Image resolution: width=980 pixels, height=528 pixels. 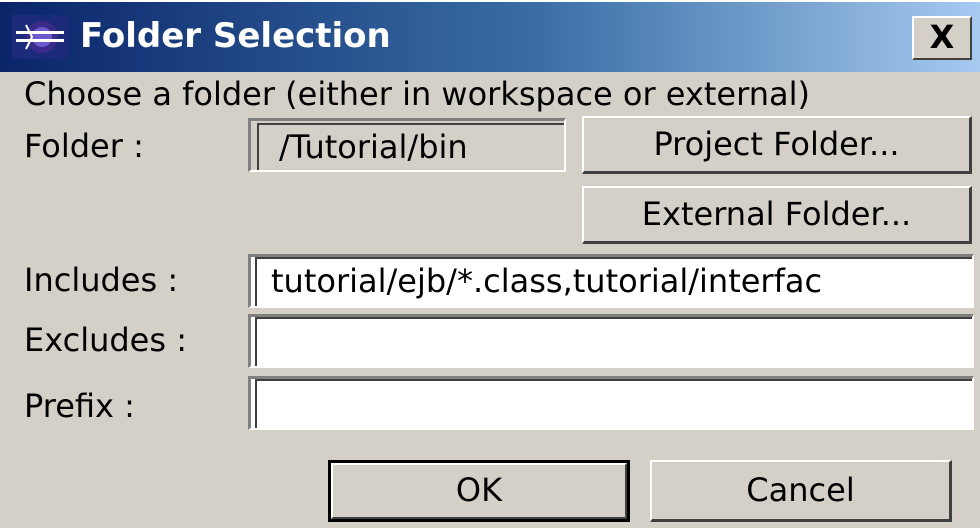 I want to click on excludes-label: Excludes :, so click(x=105, y=340).